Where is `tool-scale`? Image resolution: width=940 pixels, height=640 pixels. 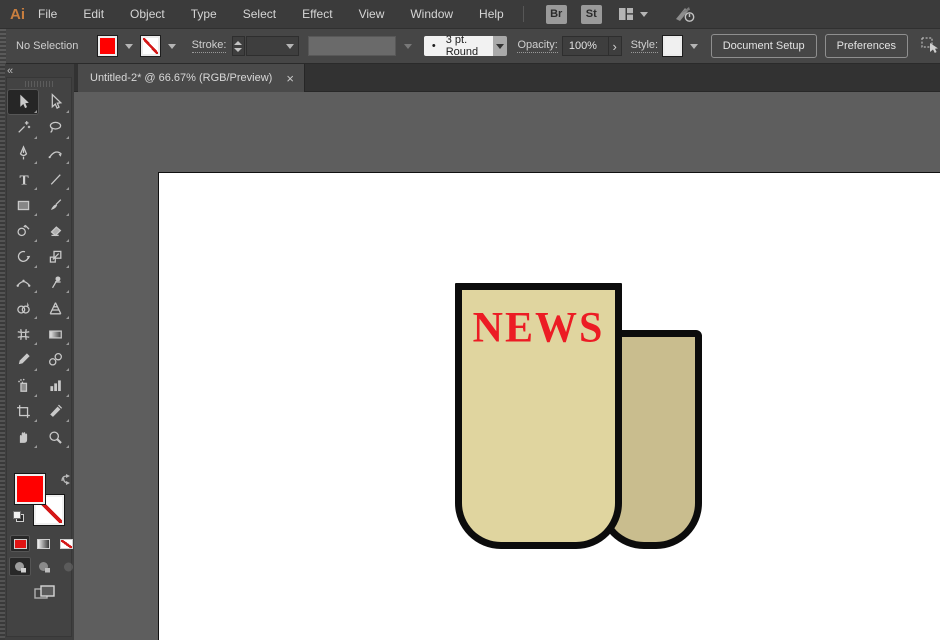
tool-scale is located at coordinates (55, 257).